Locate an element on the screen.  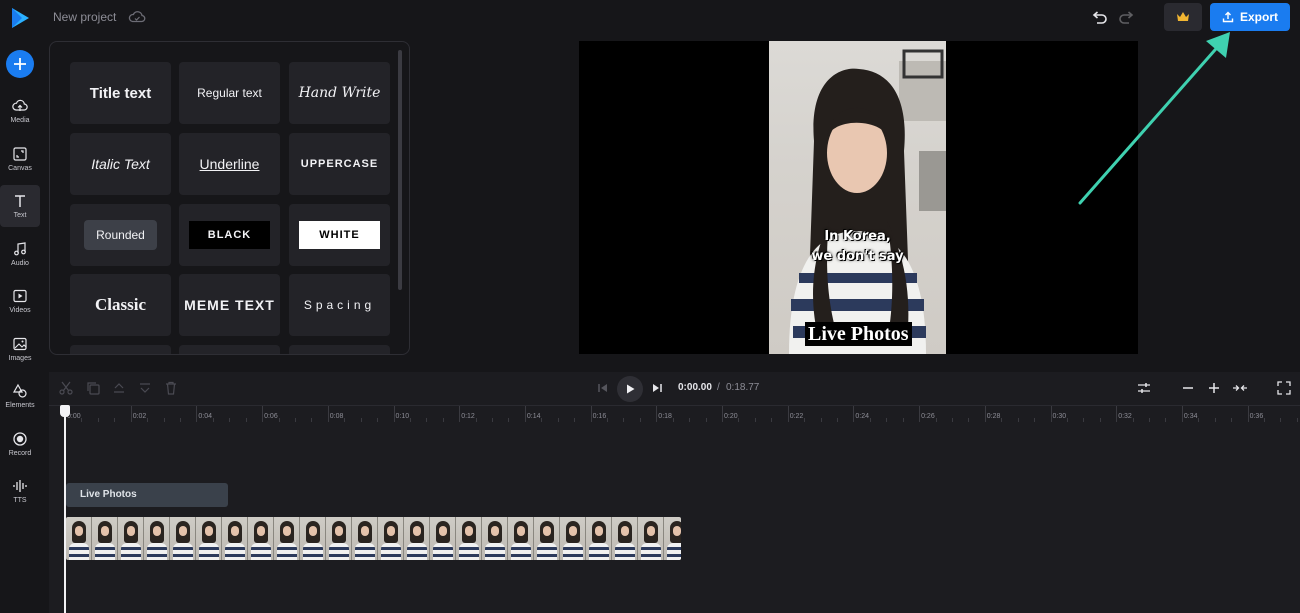
text-style-rounded: Rounded is located at coordinates (120, 235).